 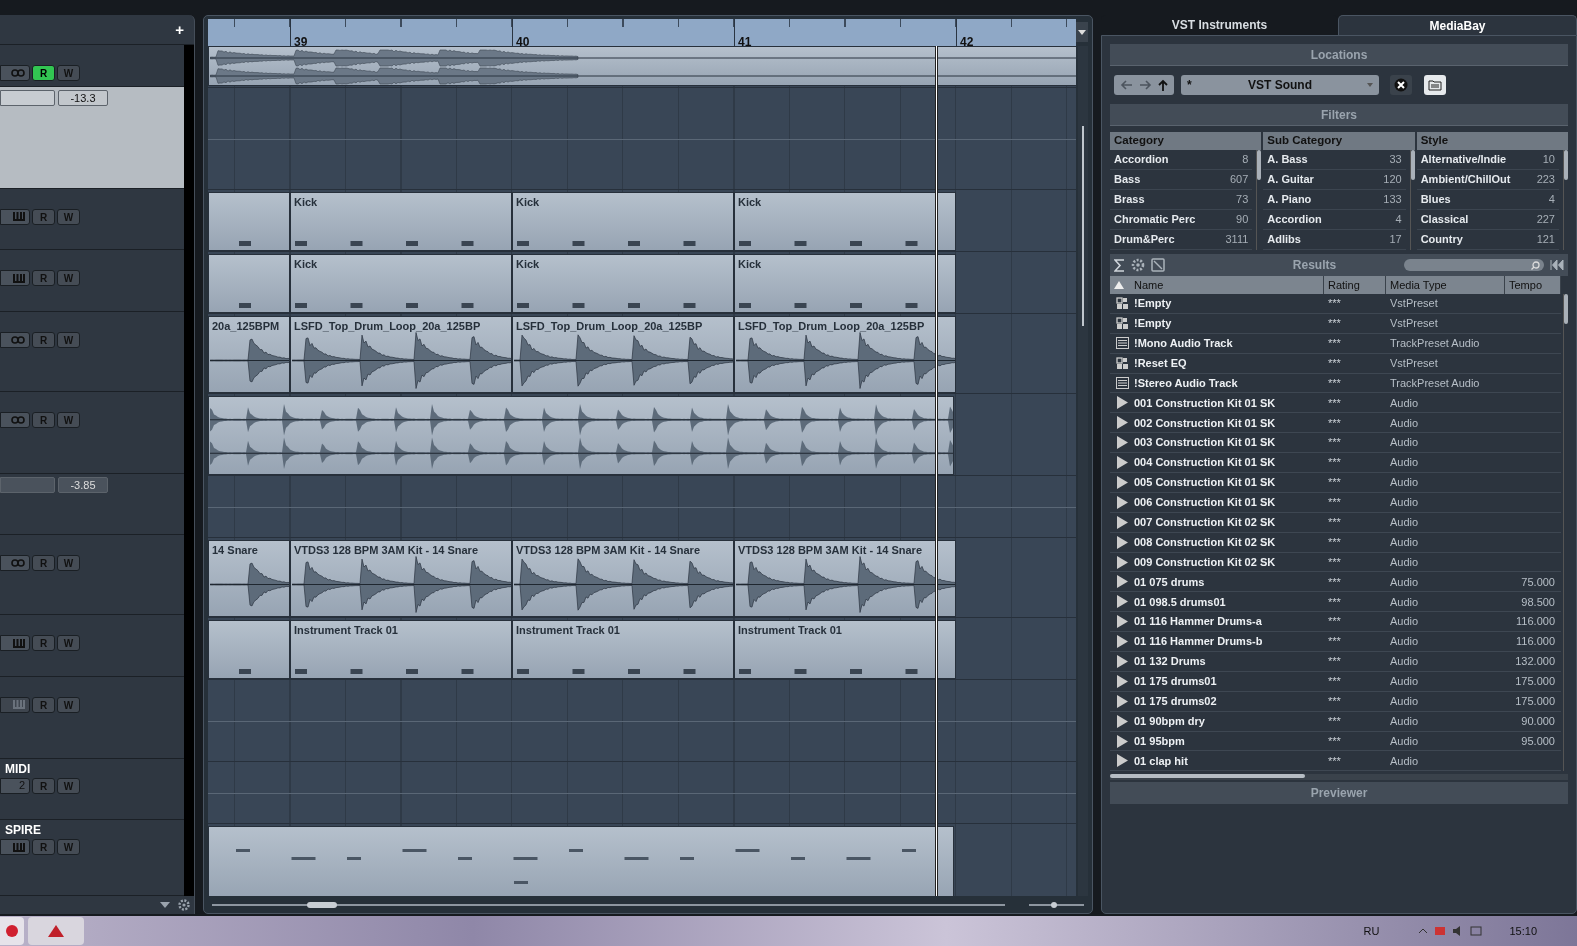 What do you see at coordinates (1229, 701) in the screenshot?
I see `table-cell: 01 175 drums02` at bounding box center [1229, 701].